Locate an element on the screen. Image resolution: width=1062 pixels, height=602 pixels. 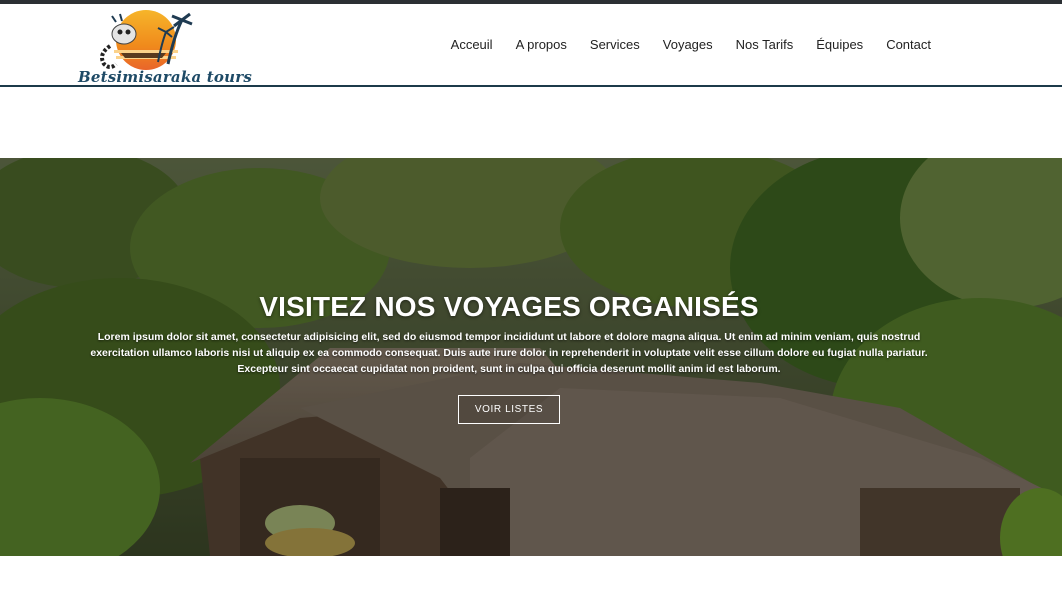
view-lists-button: VOIR LISTES is located at coordinates (509, 409).